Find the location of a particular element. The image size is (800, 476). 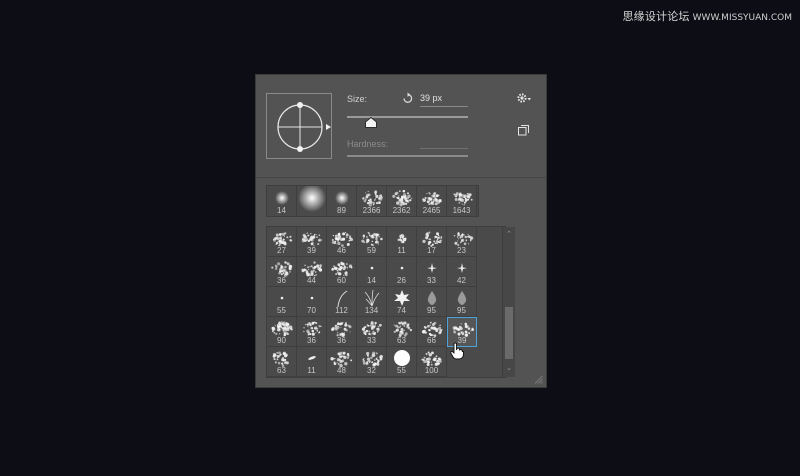

hardness-label: Hardness: is located at coordinates (368, 144).